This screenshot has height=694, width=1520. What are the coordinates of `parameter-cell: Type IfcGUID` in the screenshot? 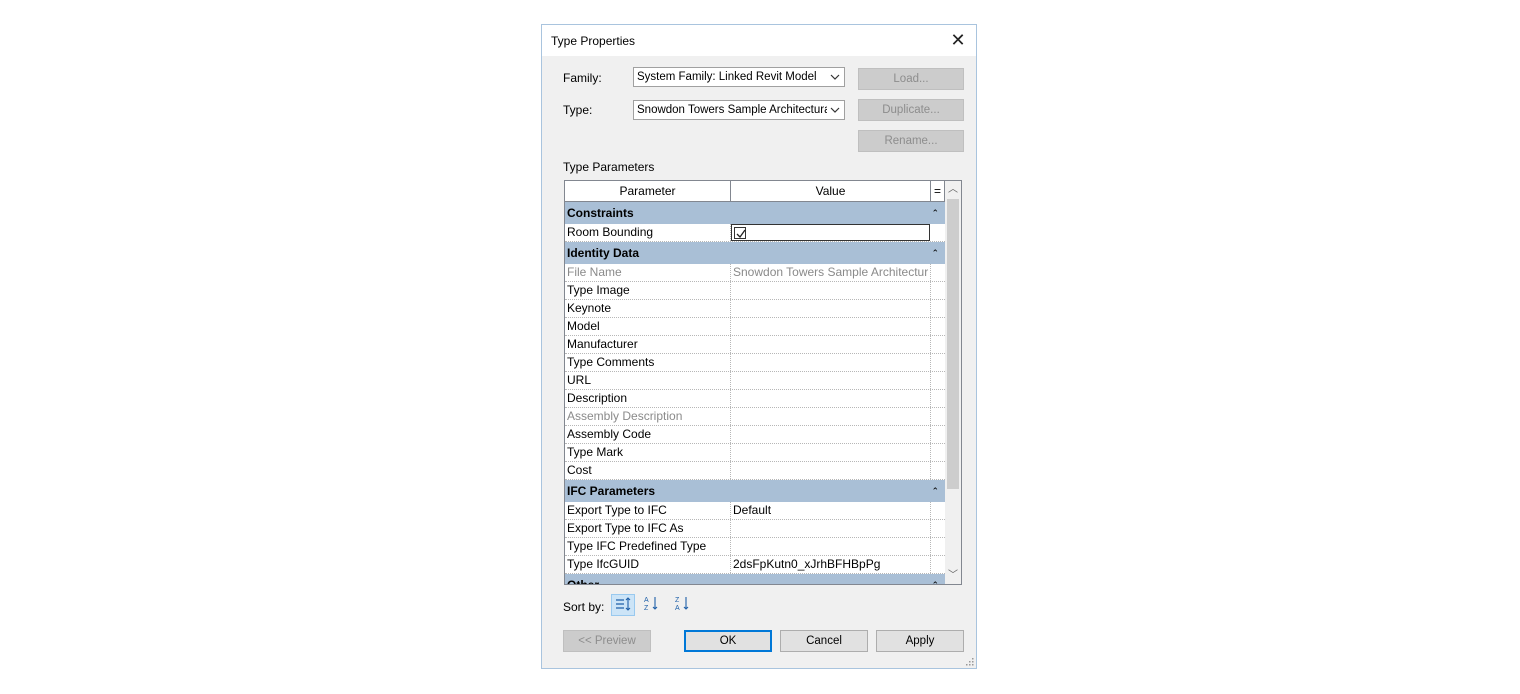 It's located at (648, 564).